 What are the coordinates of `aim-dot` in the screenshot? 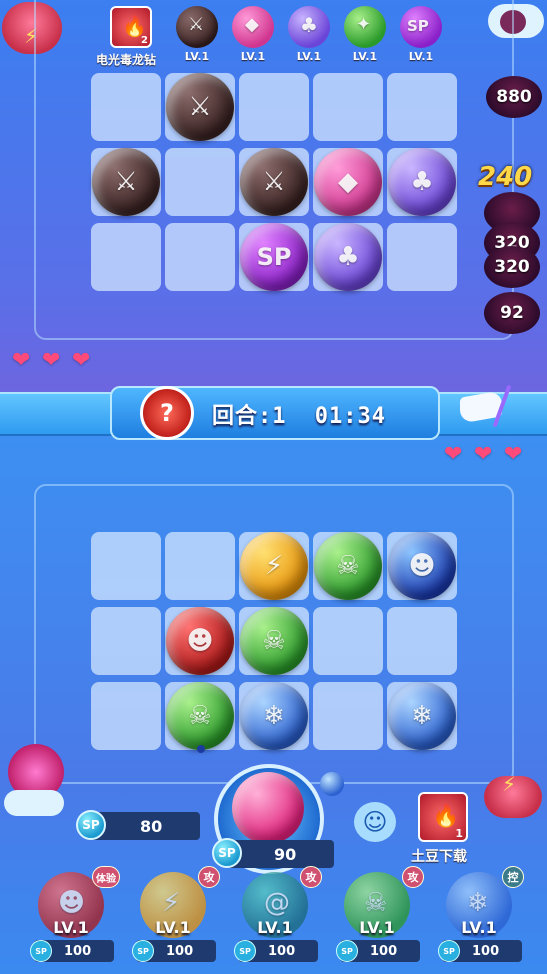 It's located at (201, 749).